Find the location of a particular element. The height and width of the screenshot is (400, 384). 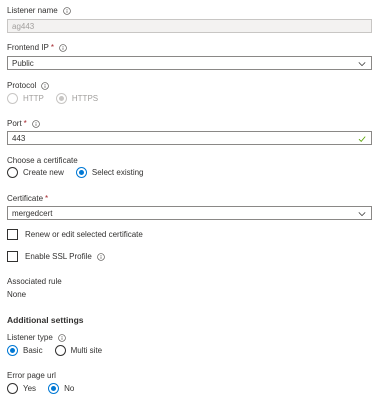

associated-rule-label: Associated rule is located at coordinates (34, 281).